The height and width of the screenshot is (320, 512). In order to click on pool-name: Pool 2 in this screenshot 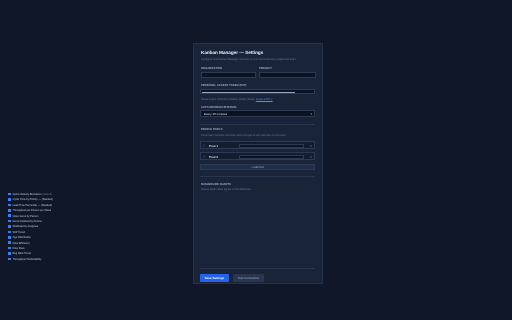, I will do `click(214, 157)`.